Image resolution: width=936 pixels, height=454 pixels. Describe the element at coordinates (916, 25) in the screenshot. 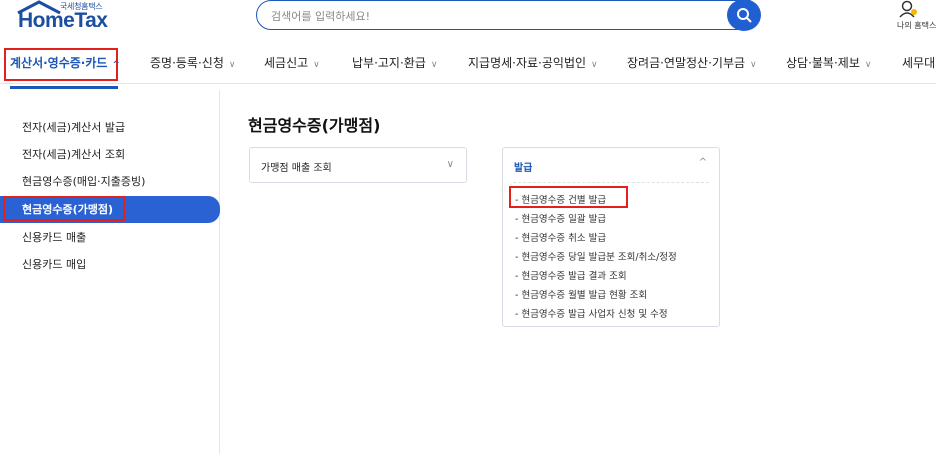

I see `my-hometax-label: 나의 홈택스` at that location.